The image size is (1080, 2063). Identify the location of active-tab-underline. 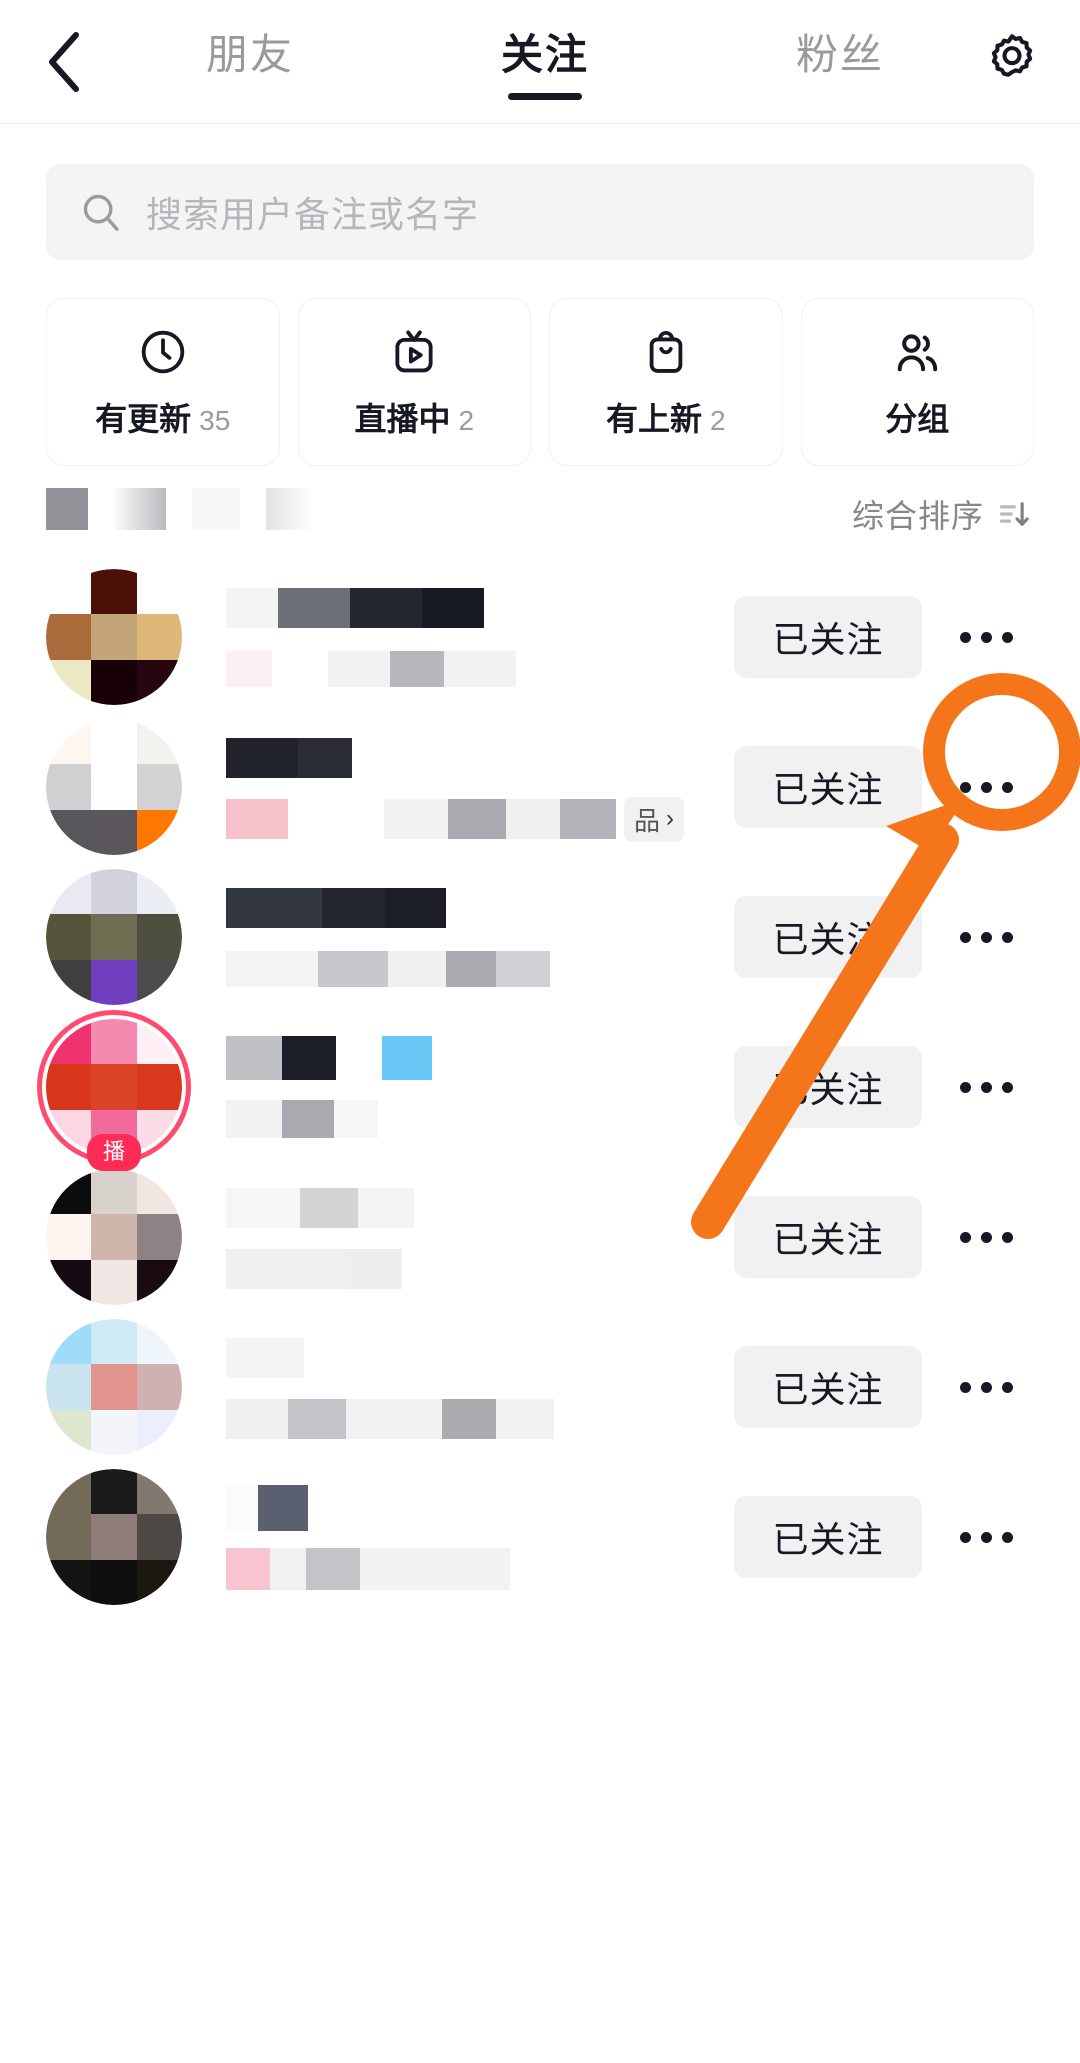
(544, 96).